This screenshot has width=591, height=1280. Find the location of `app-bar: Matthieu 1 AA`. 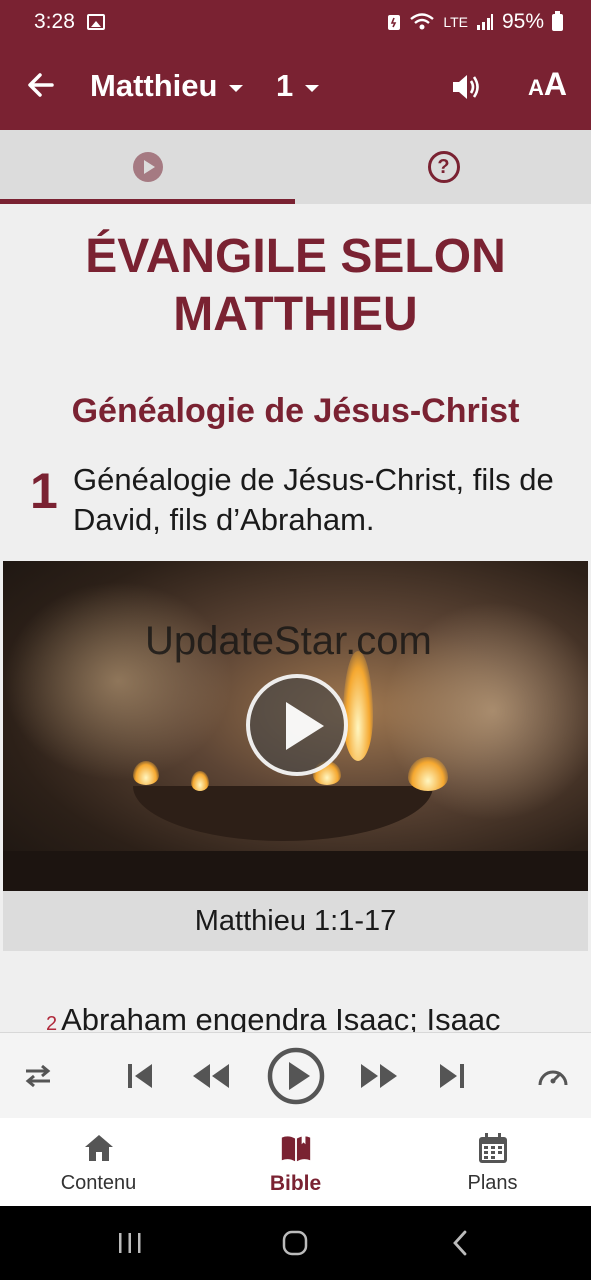

app-bar: Matthieu 1 AA is located at coordinates (295, 87).